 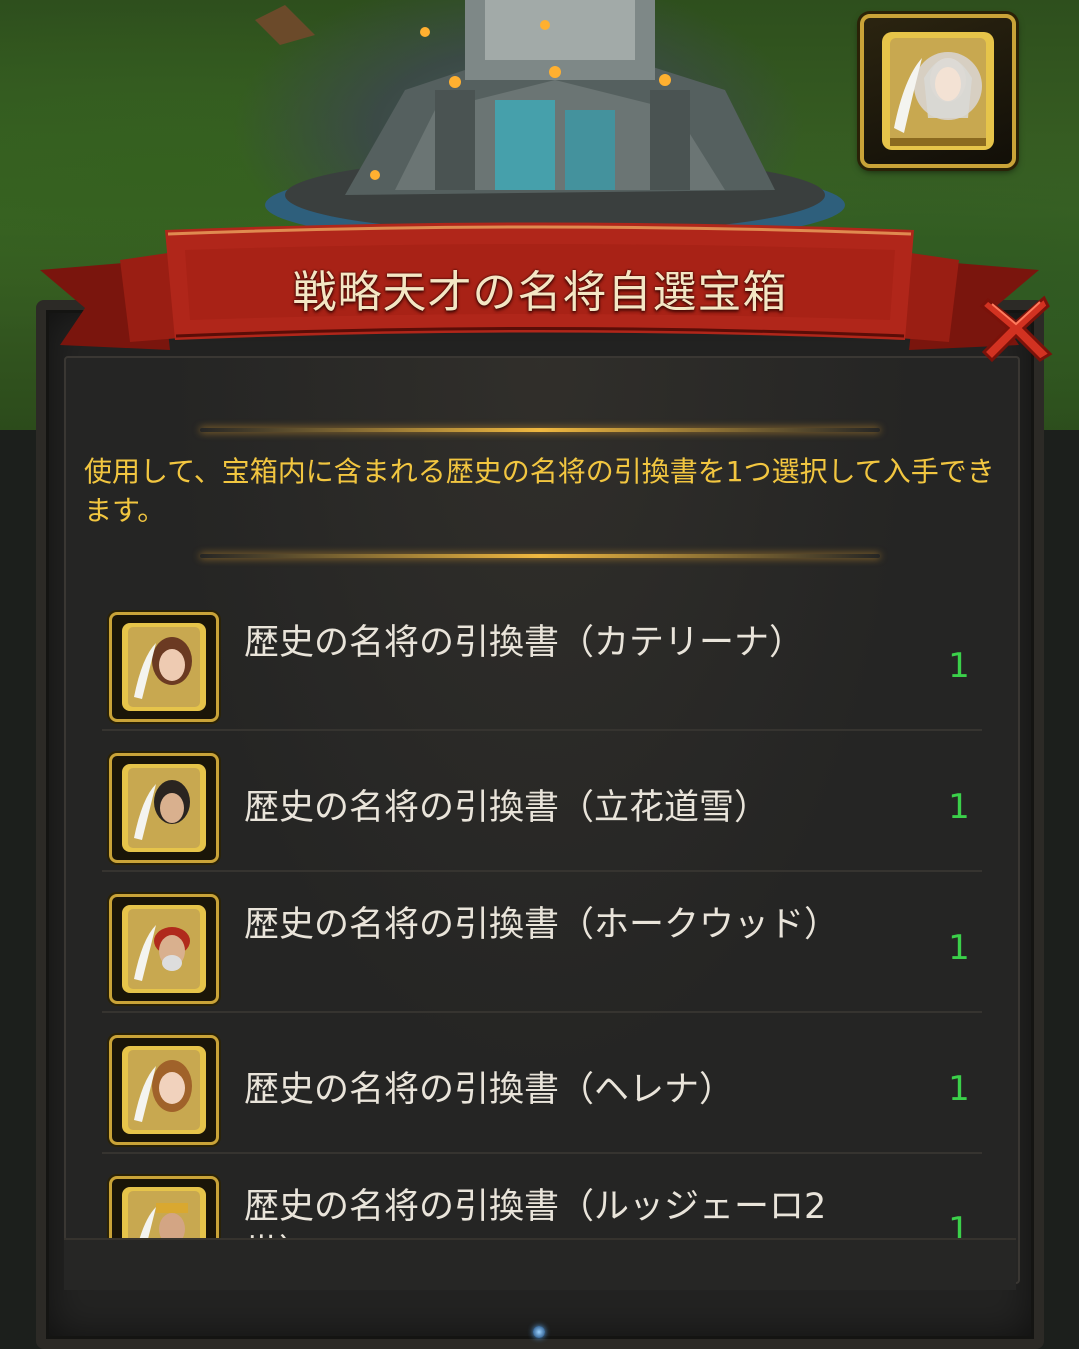 I want to click on item-name: 歴史の名将の引換書（ルッジェーロ2世）, so click(x=535, y=1212).